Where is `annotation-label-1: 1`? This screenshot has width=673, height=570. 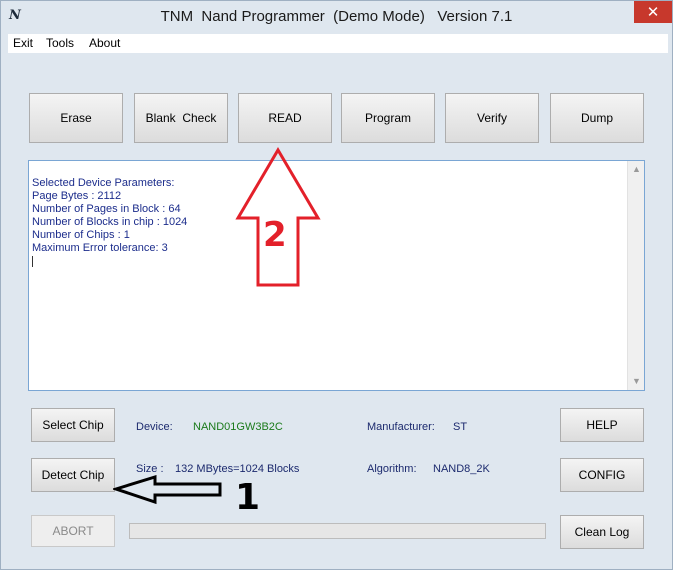 annotation-label-1: 1 is located at coordinates (248, 497).